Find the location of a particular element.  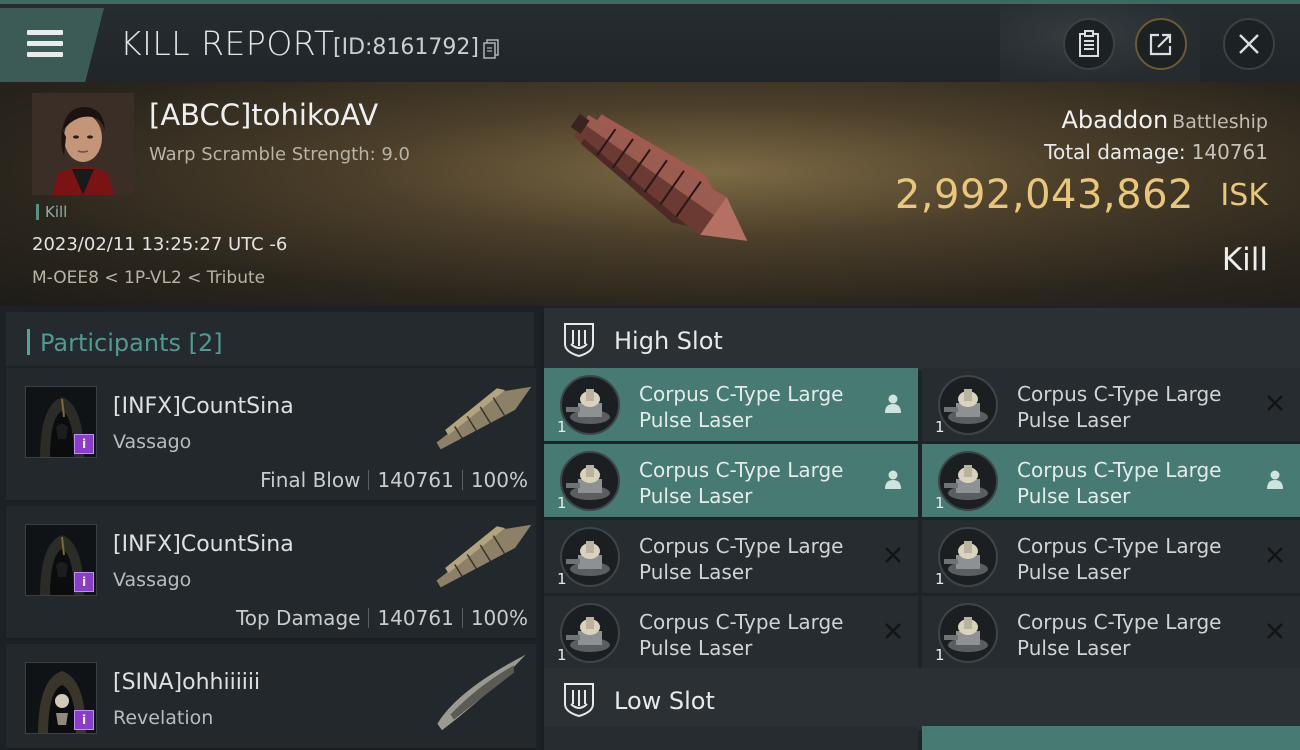

participant-name: [SINA]ohhiiiiii is located at coordinates (186, 682).